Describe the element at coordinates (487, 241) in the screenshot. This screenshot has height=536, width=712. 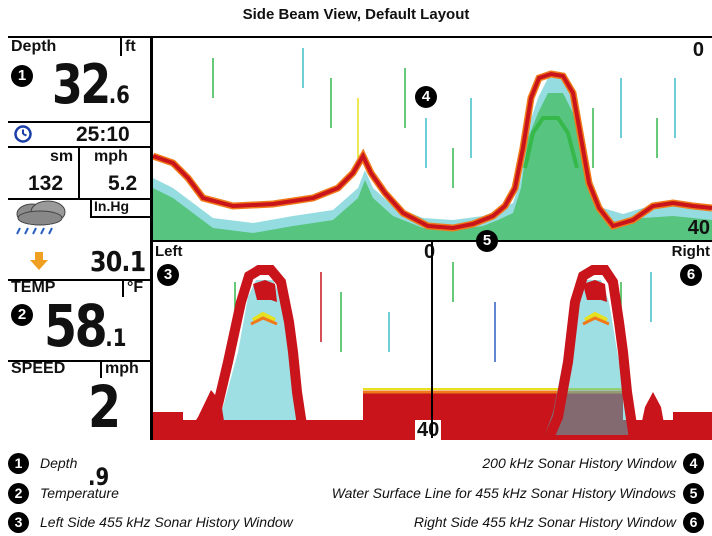
I see `callout-badge-5: 5` at that location.